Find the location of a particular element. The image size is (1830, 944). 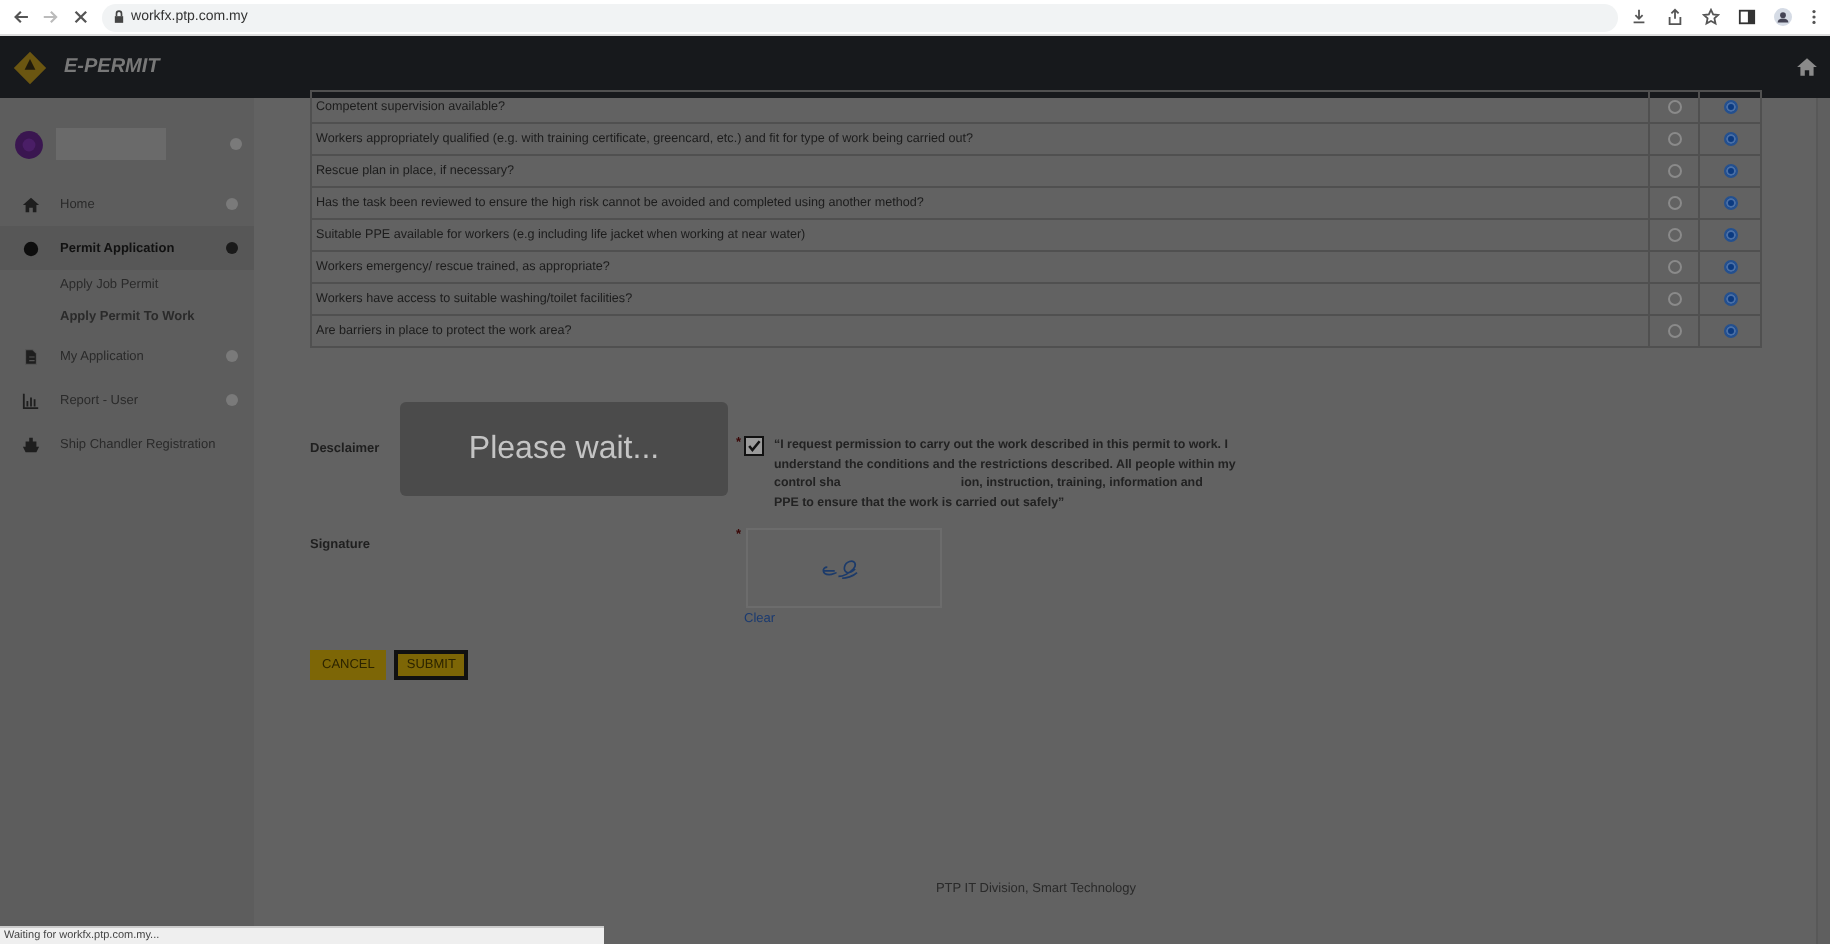

menu-icon is located at coordinates (1814, 17).